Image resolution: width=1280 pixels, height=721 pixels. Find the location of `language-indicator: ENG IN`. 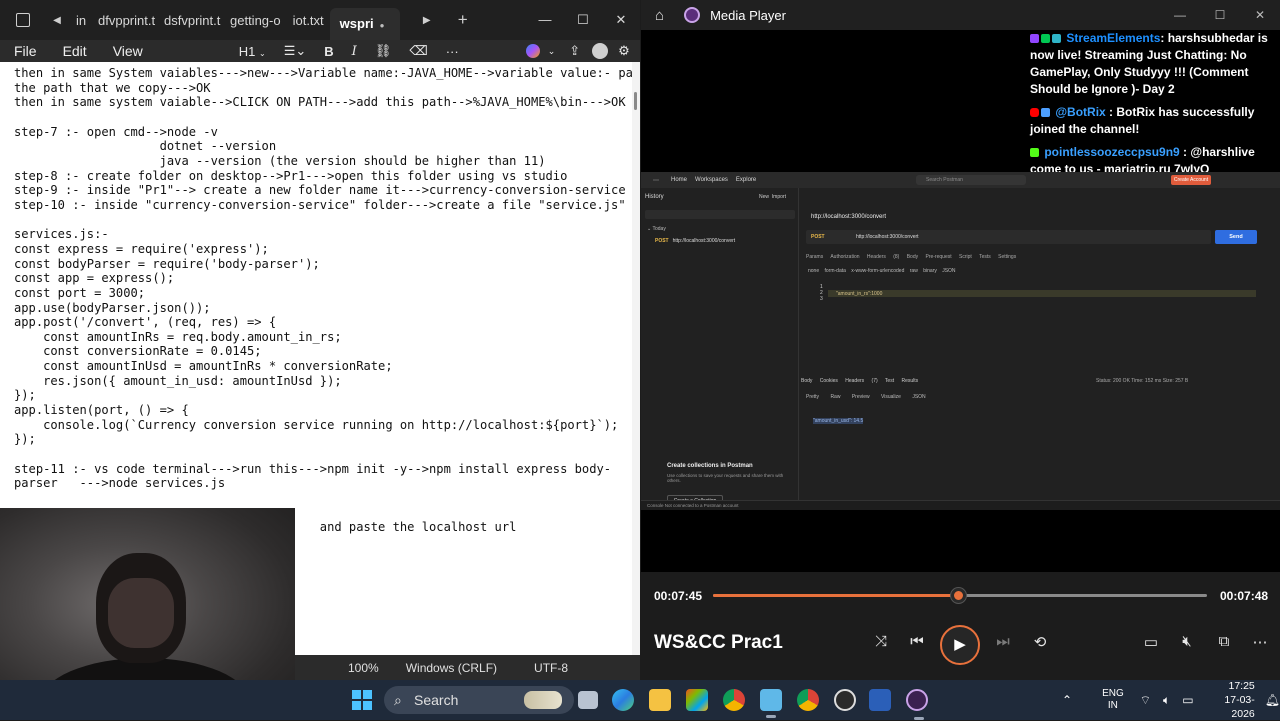

language-indicator: ENG IN is located at coordinates (1113, 700).